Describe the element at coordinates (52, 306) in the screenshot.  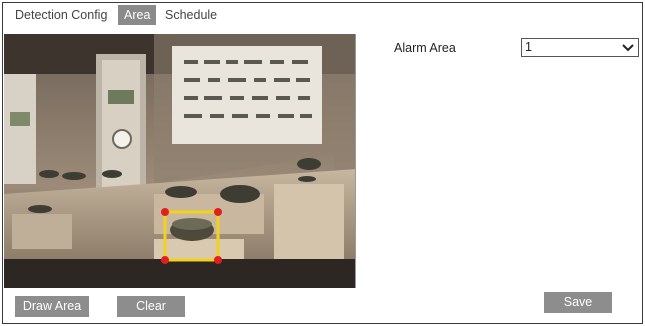
I see `draw-area-button: Draw Area` at that location.